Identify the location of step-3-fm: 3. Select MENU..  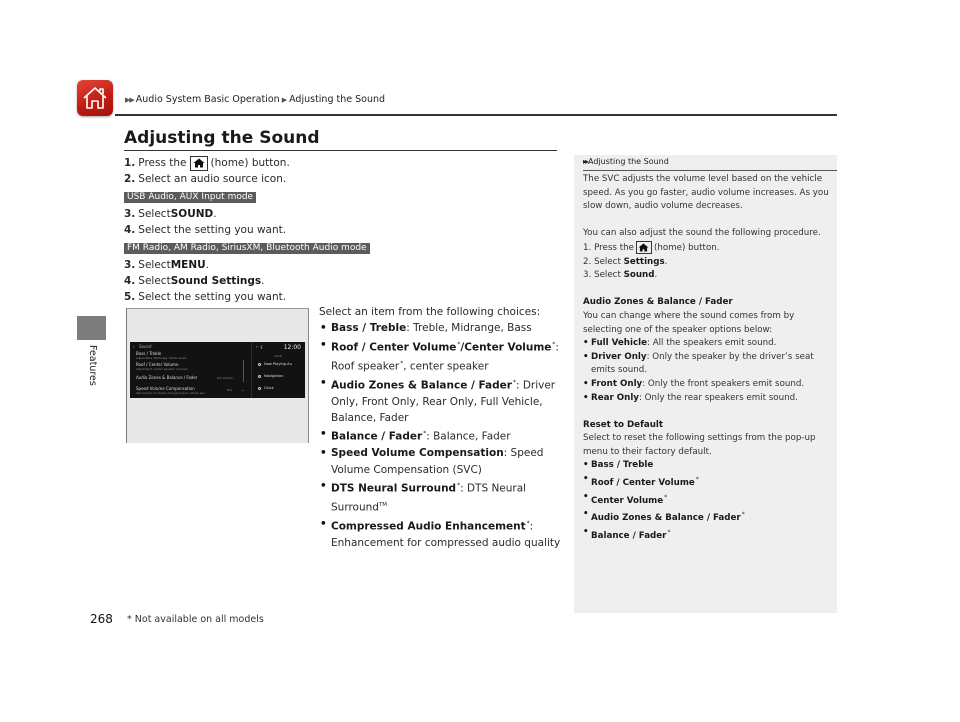
(344, 265).